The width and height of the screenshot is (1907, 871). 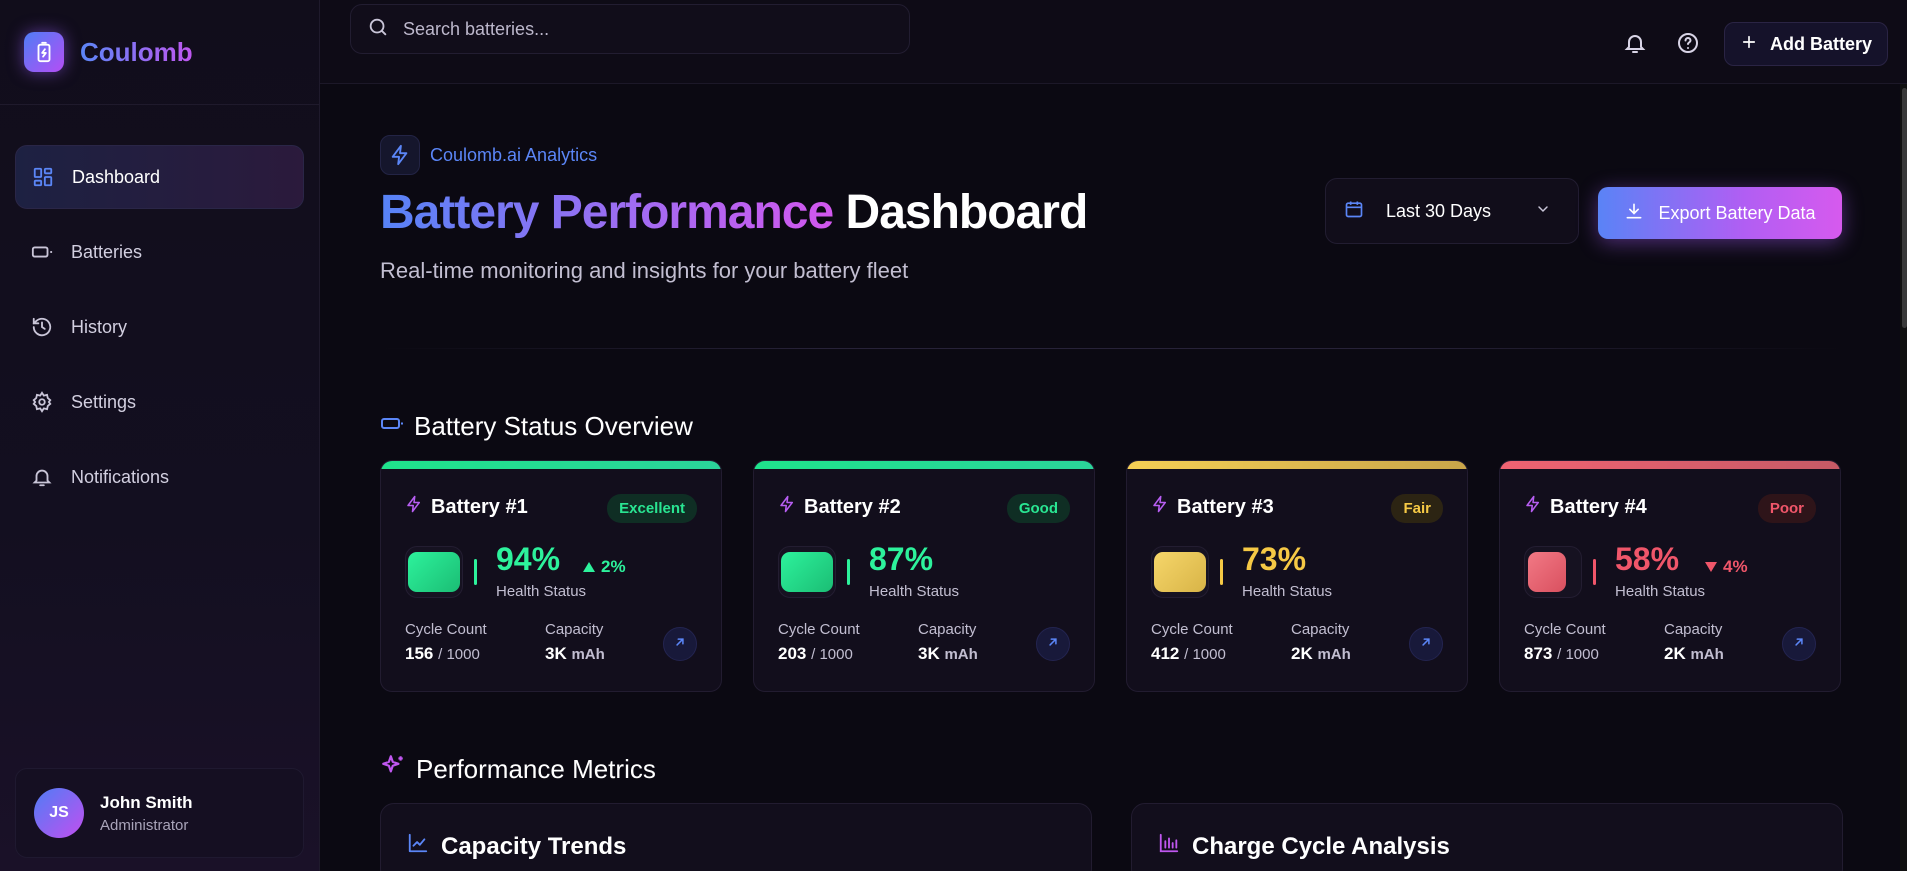 What do you see at coordinates (736, 837) in the screenshot?
I see `capacity-trends-panel: Capacity Trends` at bounding box center [736, 837].